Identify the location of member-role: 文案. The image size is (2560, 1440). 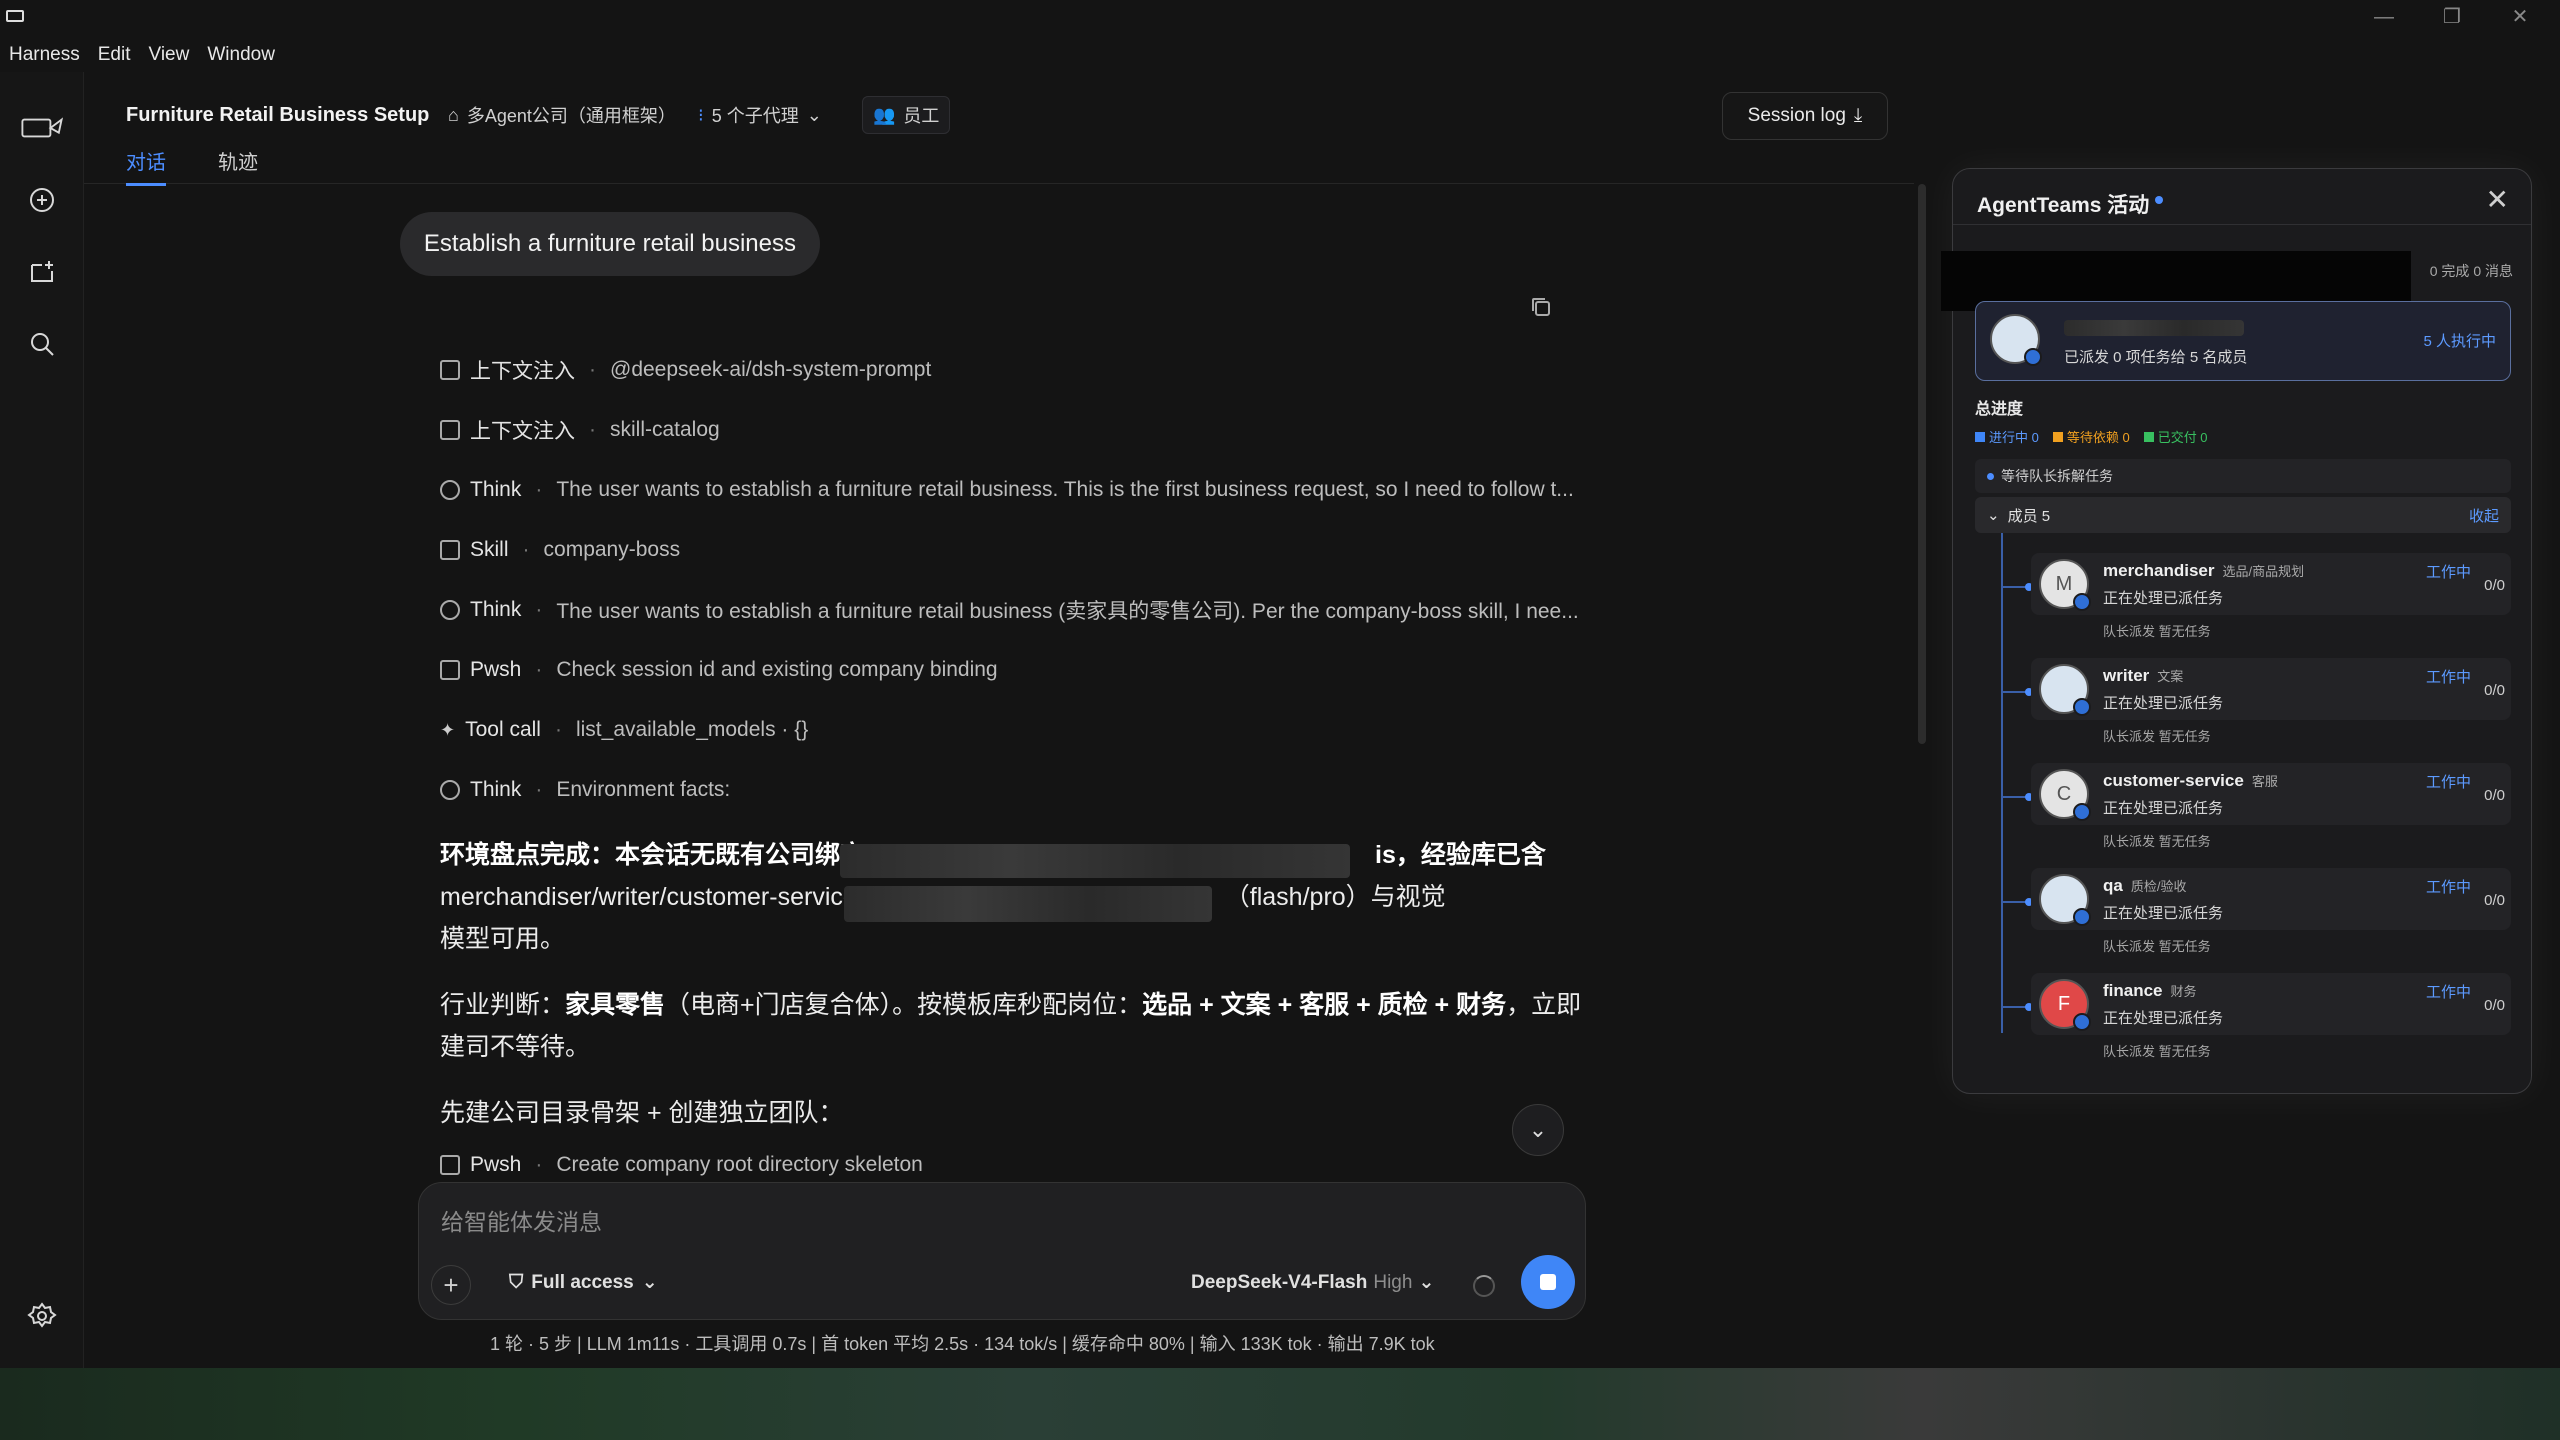
(2170, 676).